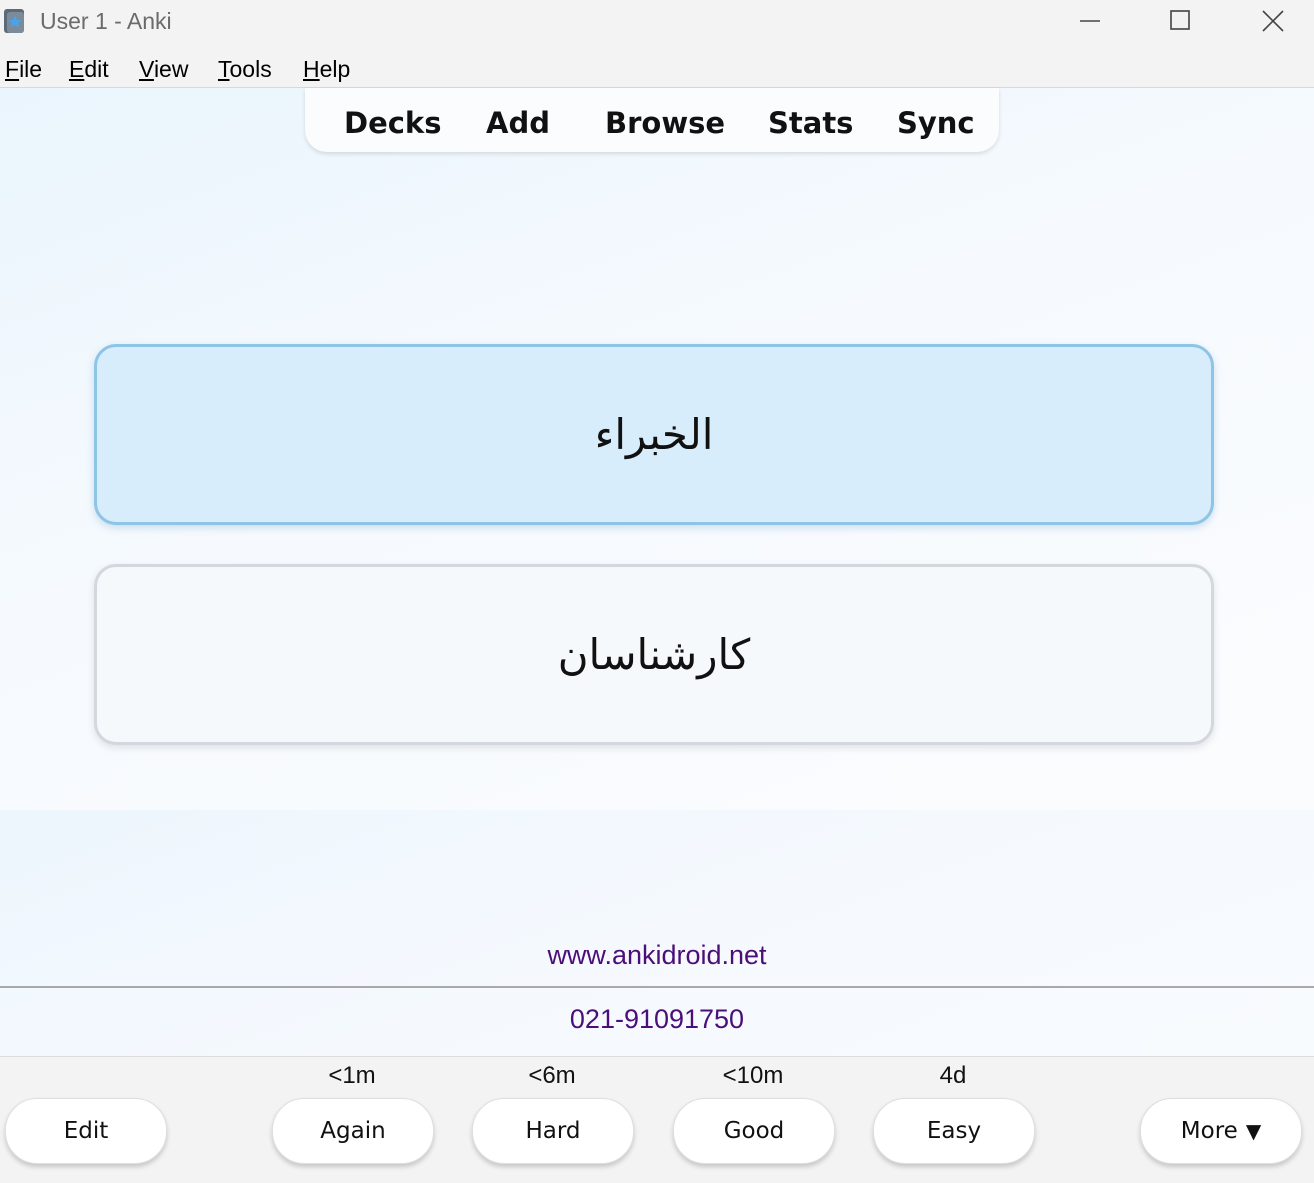 This screenshot has height=1183, width=1314. Describe the element at coordinates (665, 123) in the screenshot. I see `toolbar-browse-link: Browse` at that location.